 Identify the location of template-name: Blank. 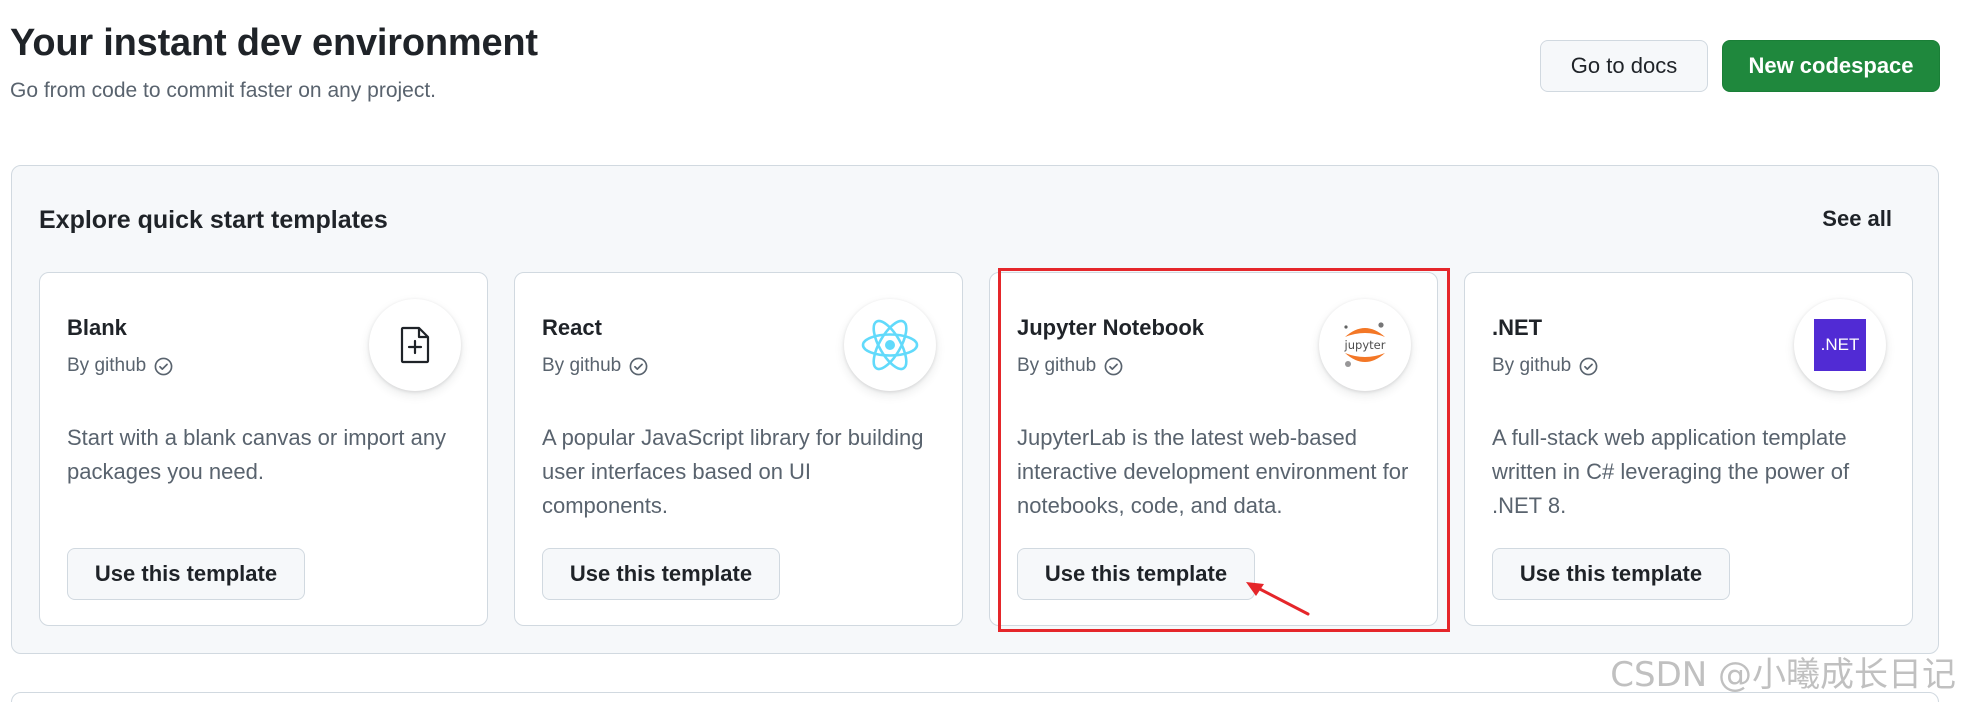
(97, 327).